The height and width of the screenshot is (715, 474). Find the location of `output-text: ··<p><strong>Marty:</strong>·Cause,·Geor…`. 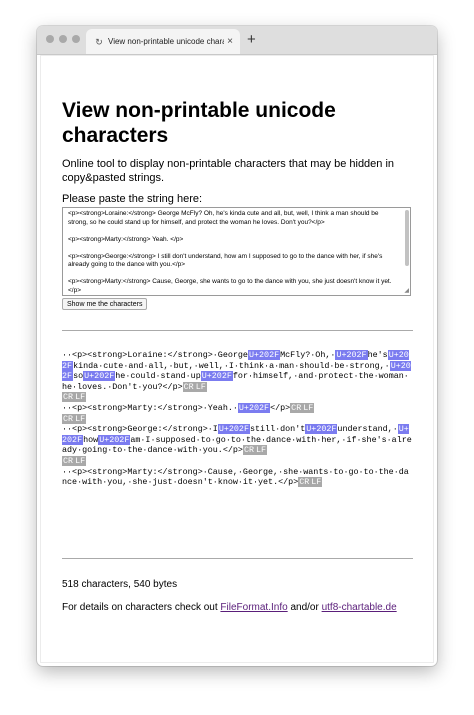

output-text: ··<p><strong>Marty:</strong>·Cause,·Geor… is located at coordinates (235, 477).